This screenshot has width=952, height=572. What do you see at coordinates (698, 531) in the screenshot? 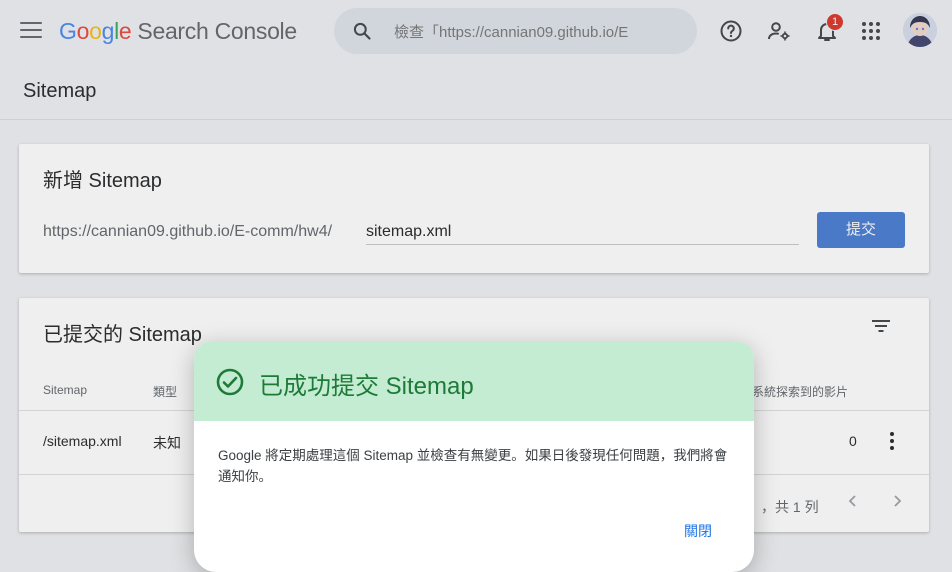
I see `close-button: 關閉` at bounding box center [698, 531].